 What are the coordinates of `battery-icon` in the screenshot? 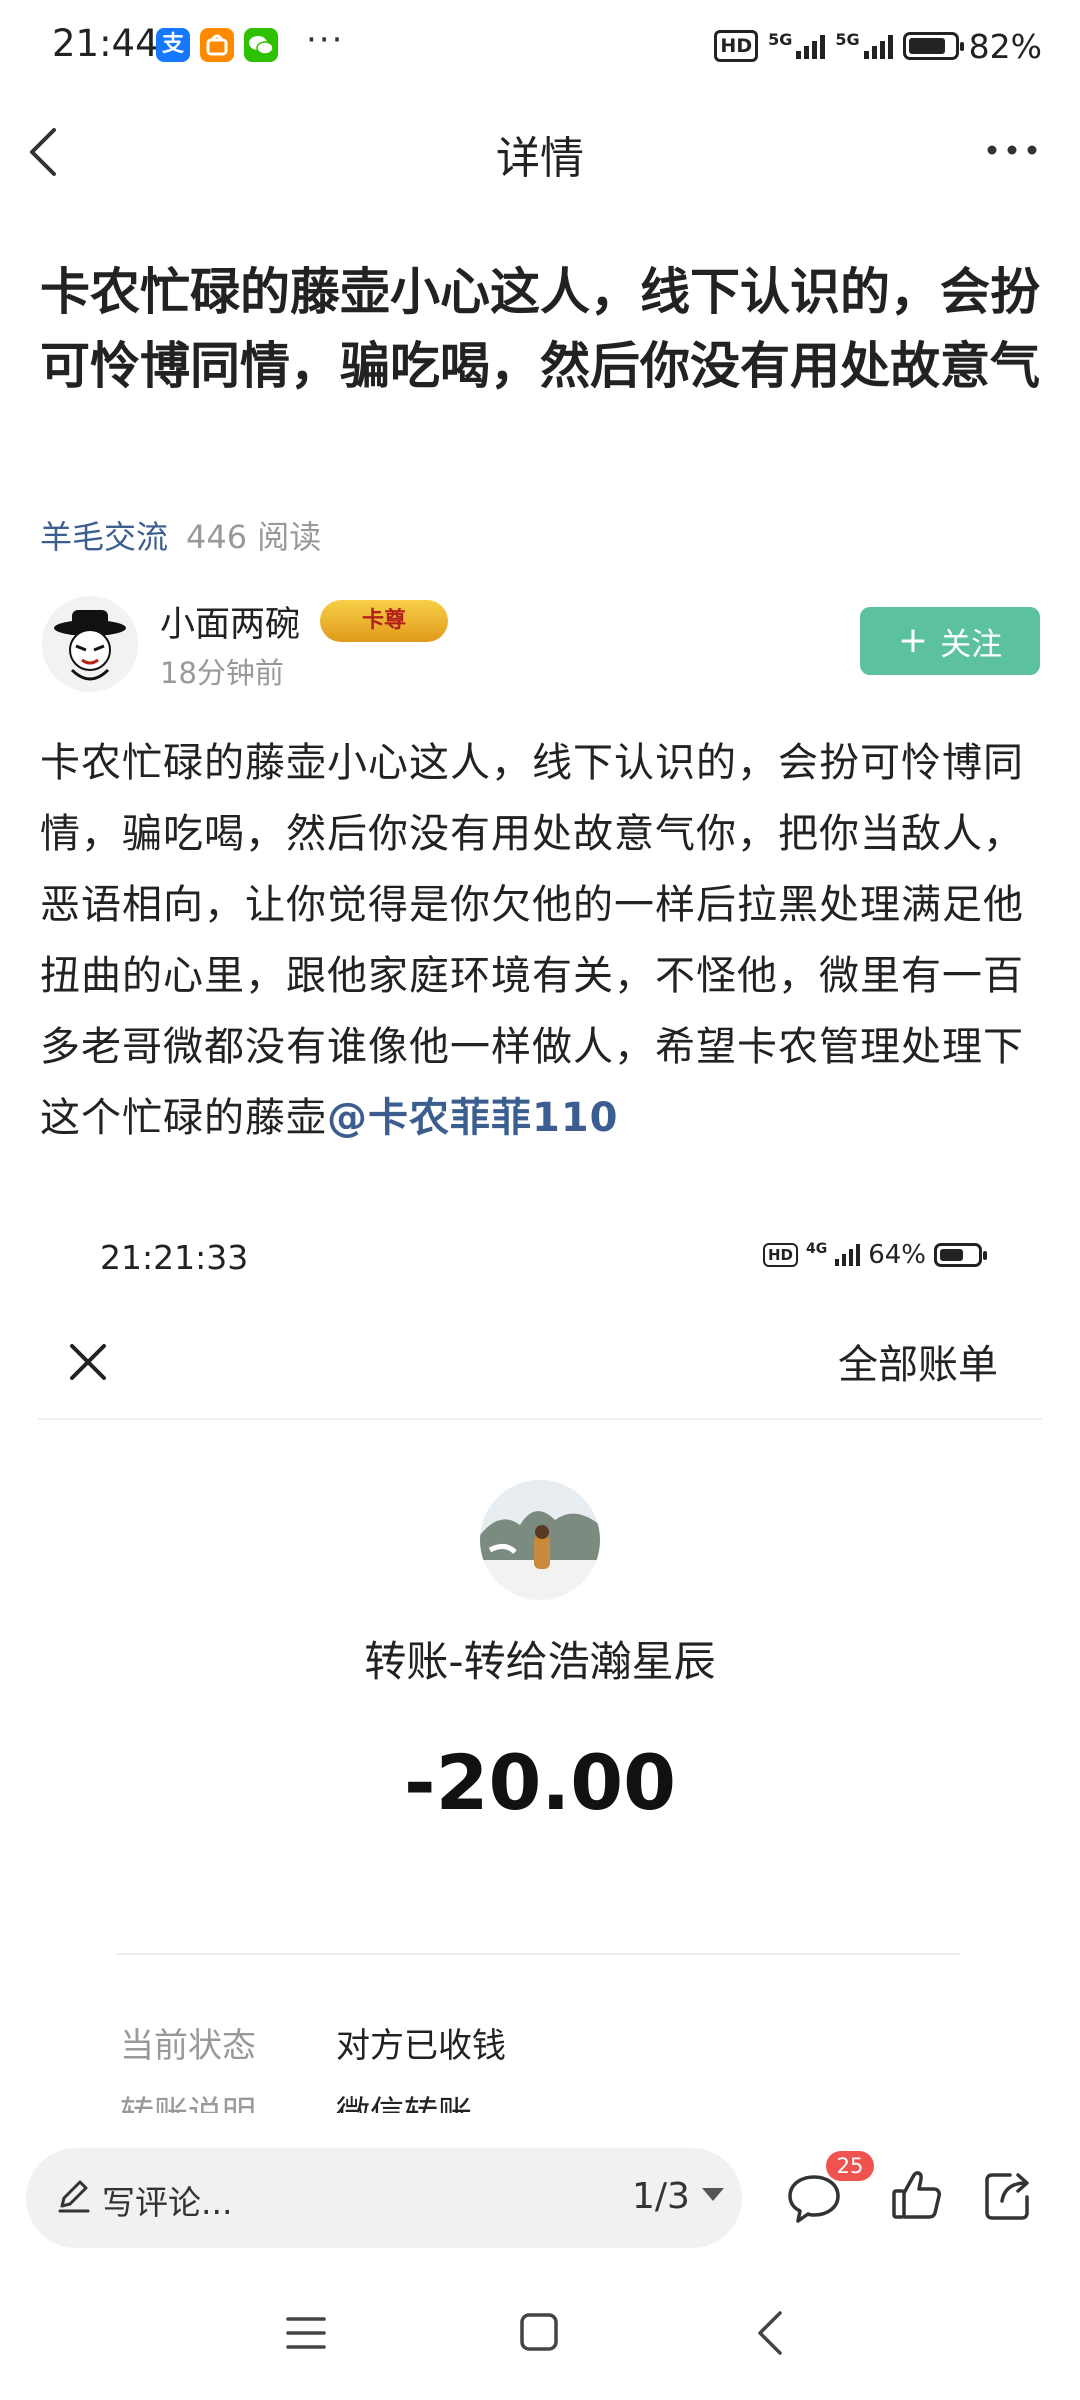 It's located at (933, 46).